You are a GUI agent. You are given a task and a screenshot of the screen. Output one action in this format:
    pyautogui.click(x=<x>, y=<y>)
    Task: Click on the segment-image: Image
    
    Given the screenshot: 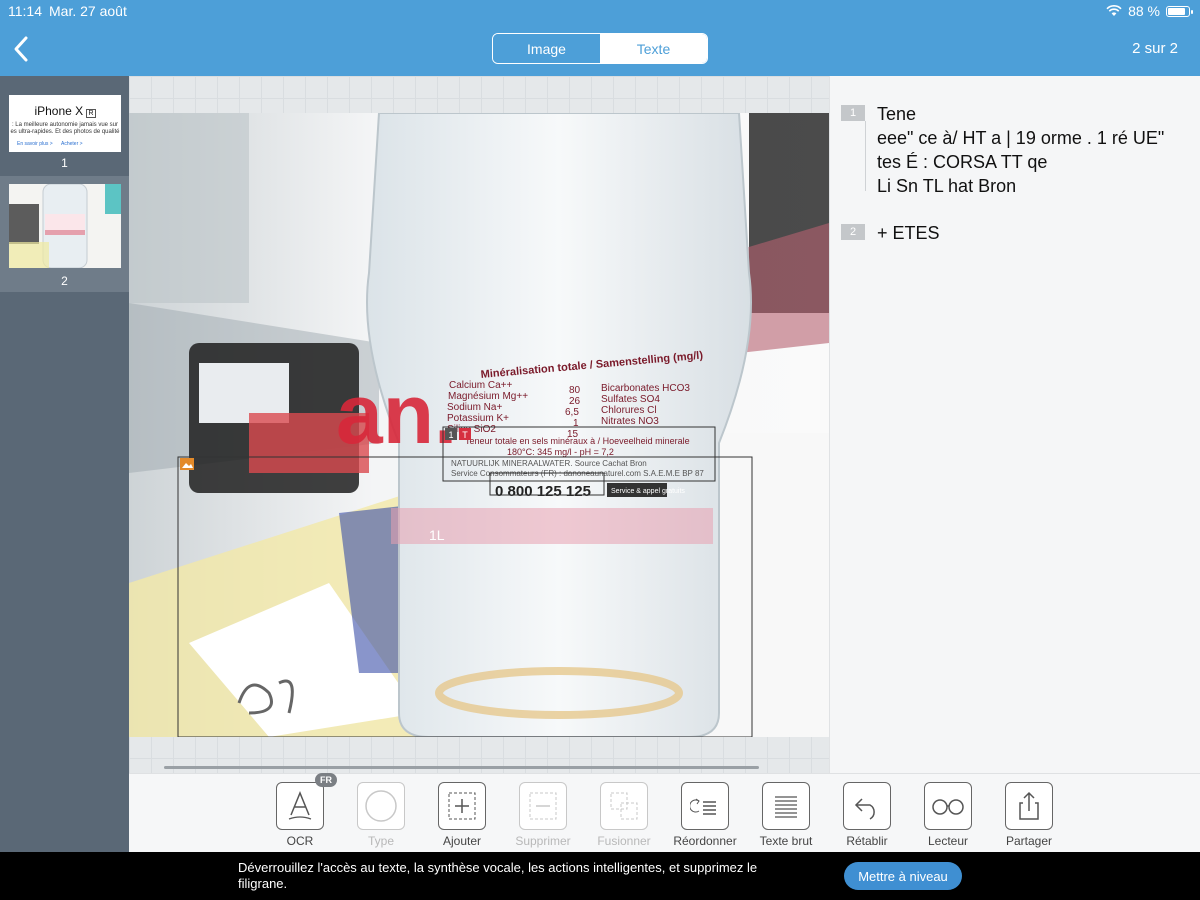 What is the action you would take?
    pyautogui.click(x=546, y=48)
    